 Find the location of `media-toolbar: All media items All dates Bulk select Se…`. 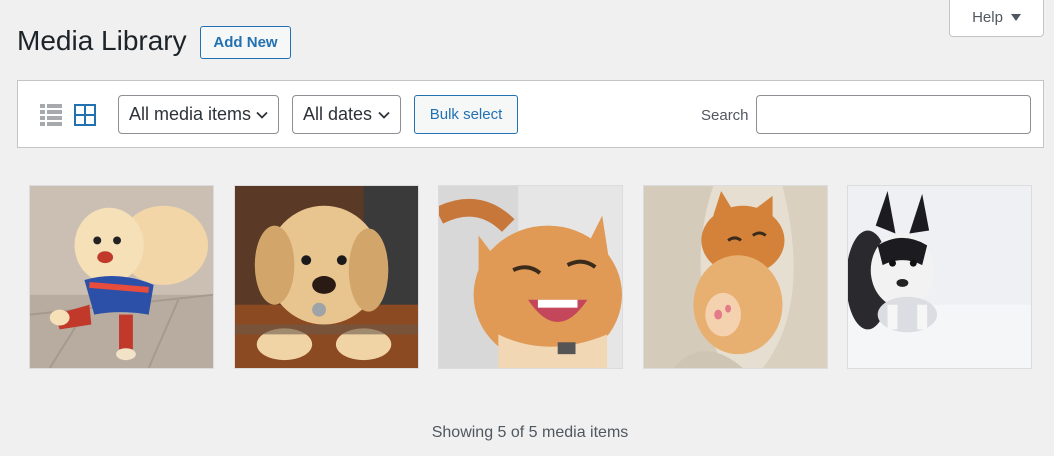

media-toolbar: All media items All dates Bulk select Se… is located at coordinates (530, 114).